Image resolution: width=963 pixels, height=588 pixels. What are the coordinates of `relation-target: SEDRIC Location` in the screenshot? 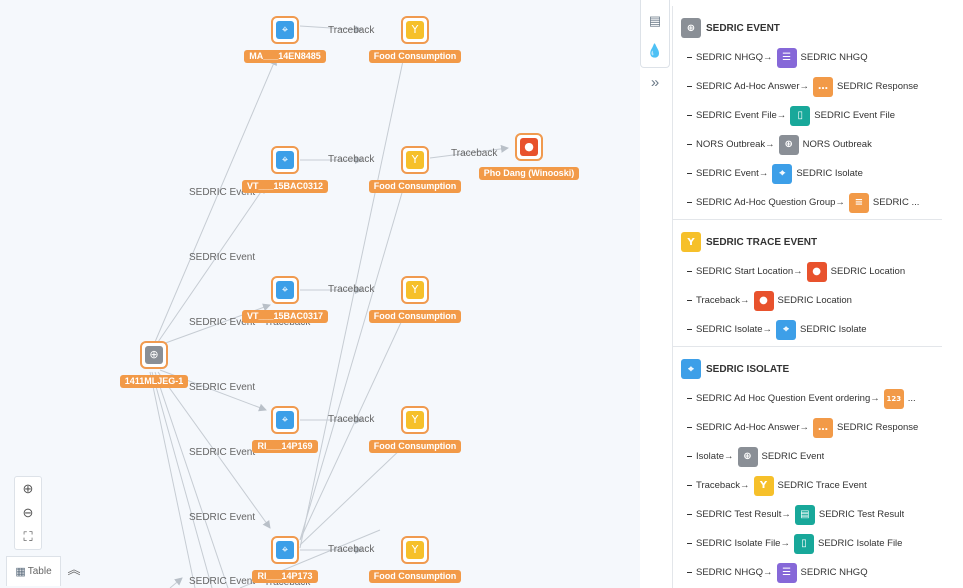 It's located at (814, 300).